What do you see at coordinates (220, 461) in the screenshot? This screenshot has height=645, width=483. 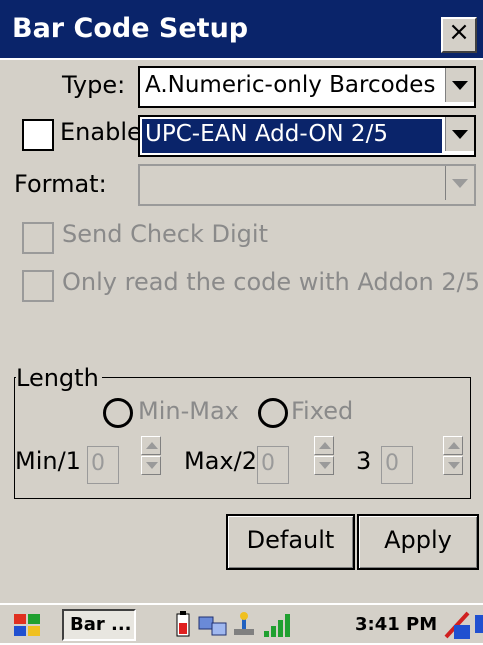 I see `max-label: Max/2` at bounding box center [220, 461].